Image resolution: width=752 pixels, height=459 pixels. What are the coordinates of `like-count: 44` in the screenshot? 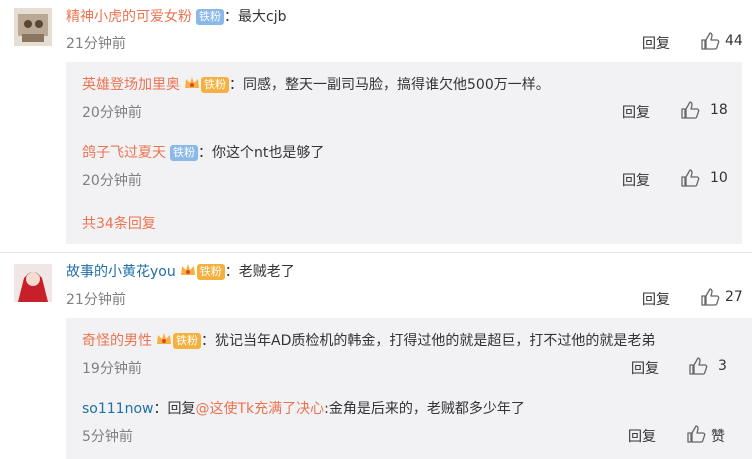 It's located at (734, 41).